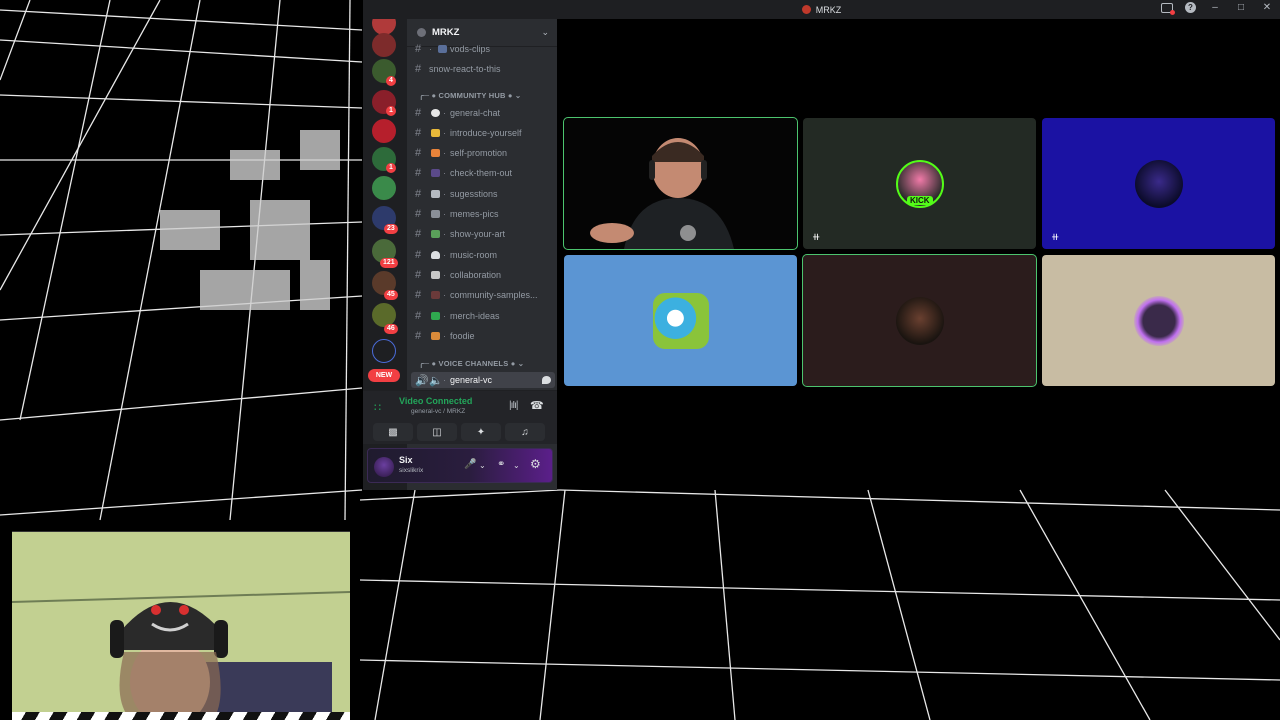 This screenshot has height=720, width=1280. Describe the element at coordinates (391, 329) in the screenshot. I see `mention-badge: 46` at that location.